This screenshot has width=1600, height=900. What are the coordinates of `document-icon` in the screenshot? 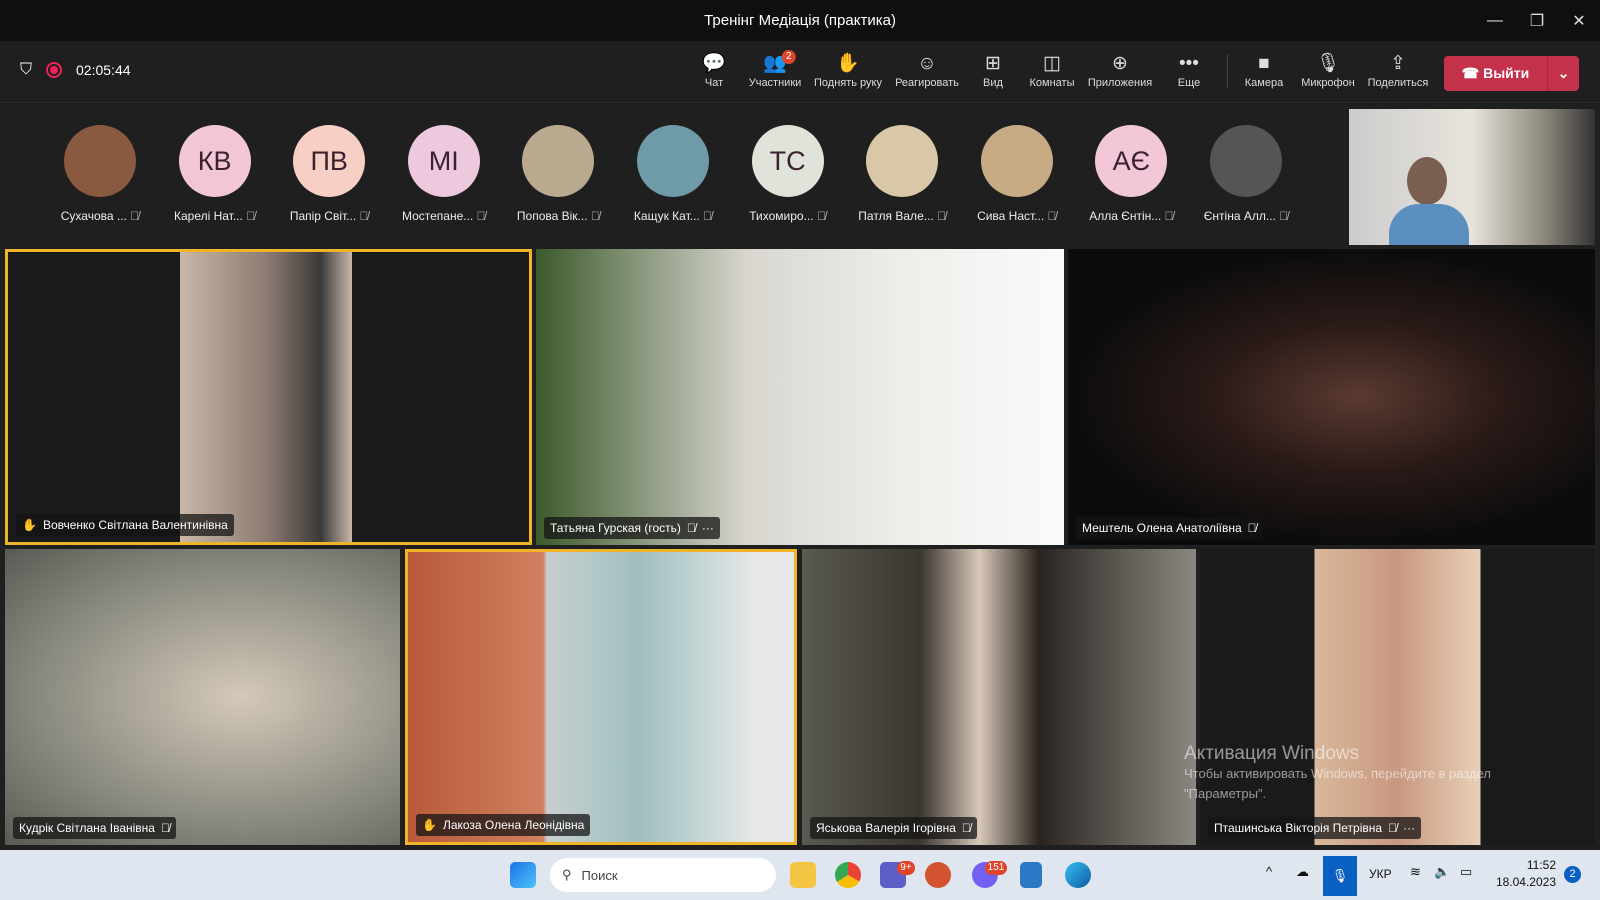 It's located at (1031, 875).